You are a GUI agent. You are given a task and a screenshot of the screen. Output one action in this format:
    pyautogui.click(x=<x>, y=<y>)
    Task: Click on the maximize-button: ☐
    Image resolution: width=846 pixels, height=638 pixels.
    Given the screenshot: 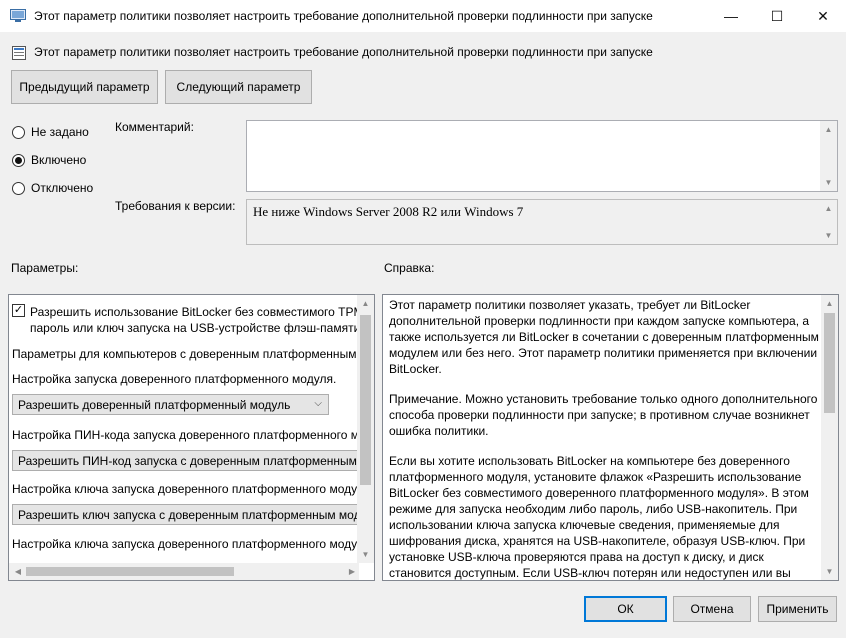 What is the action you would take?
    pyautogui.click(x=777, y=16)
    